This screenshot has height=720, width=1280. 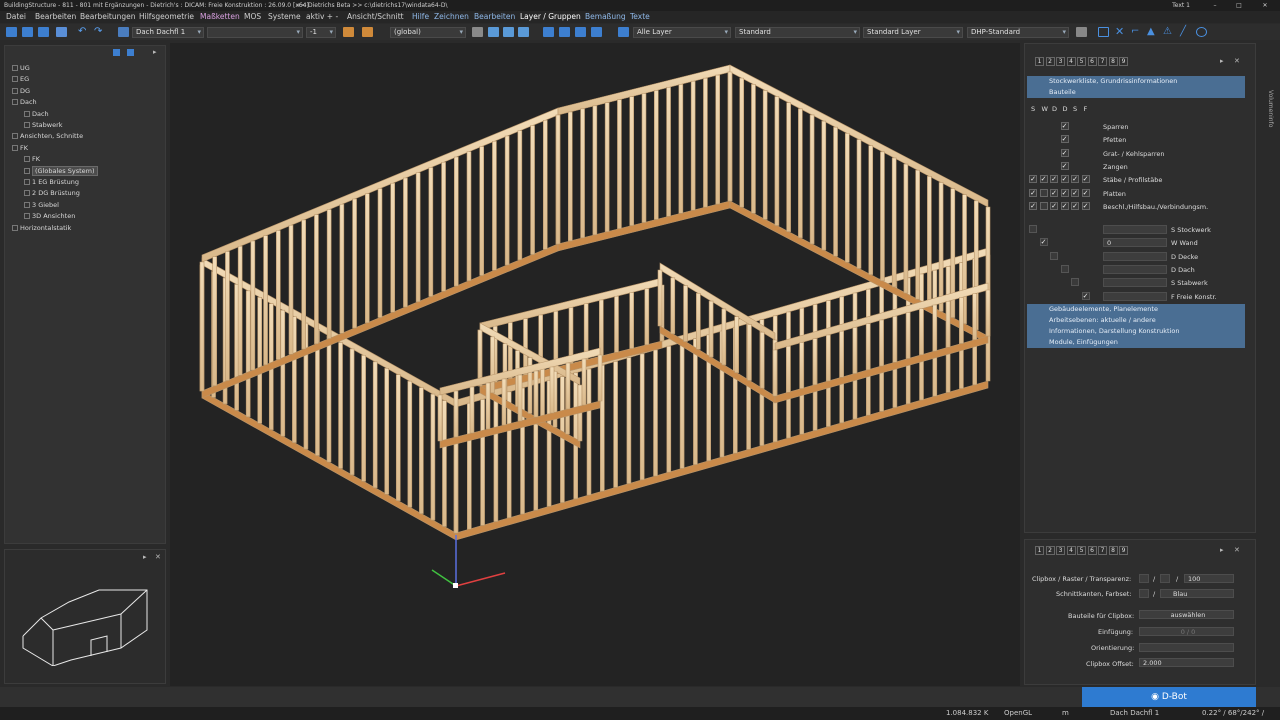 What do you see at coordinates (284, 17) in the screenshot?
I see `menu-systeme: Systeme` at bounding box center [284, 17].